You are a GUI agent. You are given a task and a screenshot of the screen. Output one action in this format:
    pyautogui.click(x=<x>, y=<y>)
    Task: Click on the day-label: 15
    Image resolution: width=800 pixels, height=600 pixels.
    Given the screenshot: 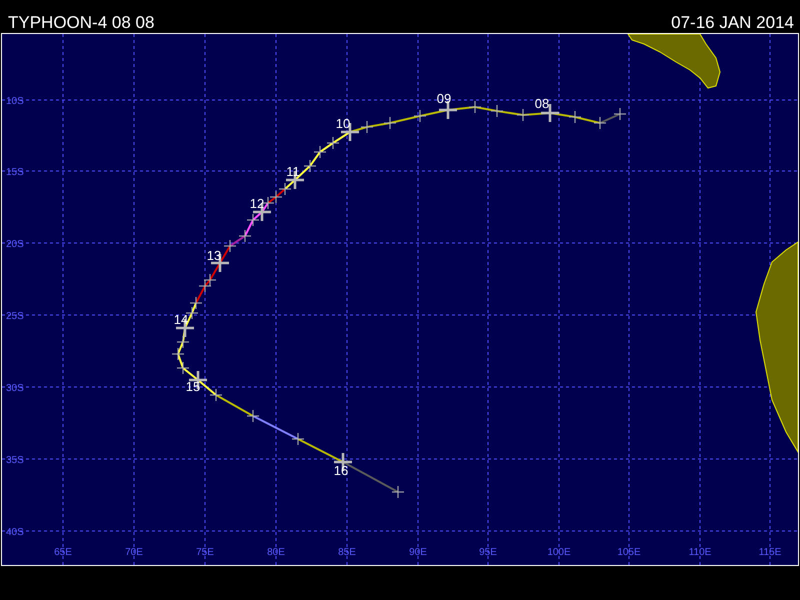 What is the action you would take?
    pyautogui.click(x=193, y=386)
    